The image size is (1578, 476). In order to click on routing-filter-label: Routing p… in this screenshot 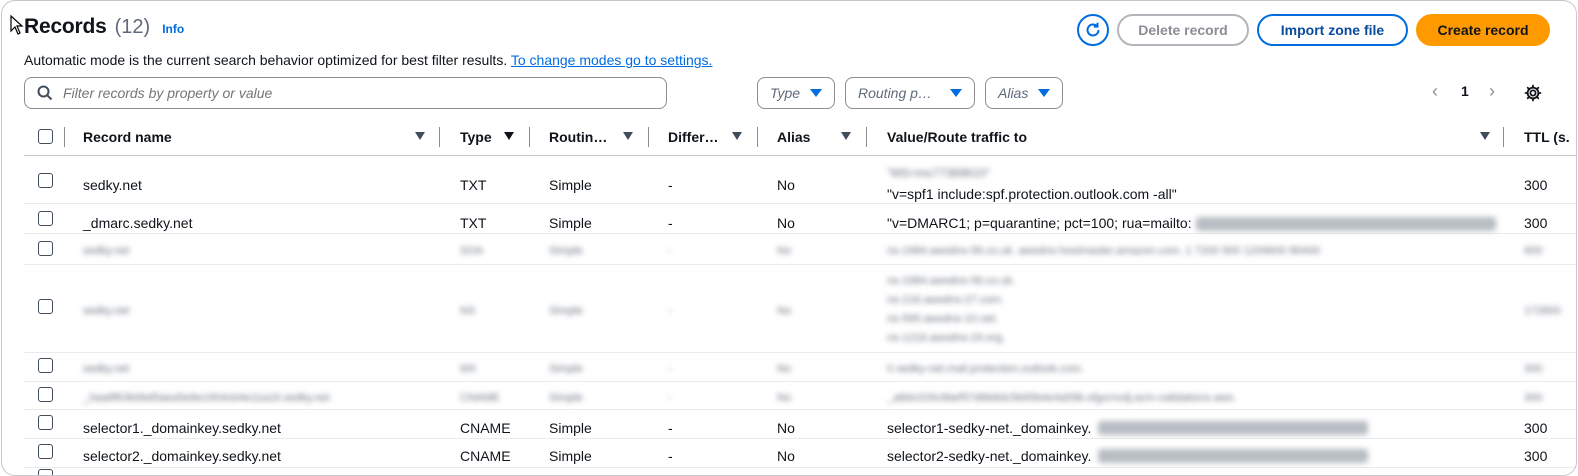, I will do `click(895, 93)`.